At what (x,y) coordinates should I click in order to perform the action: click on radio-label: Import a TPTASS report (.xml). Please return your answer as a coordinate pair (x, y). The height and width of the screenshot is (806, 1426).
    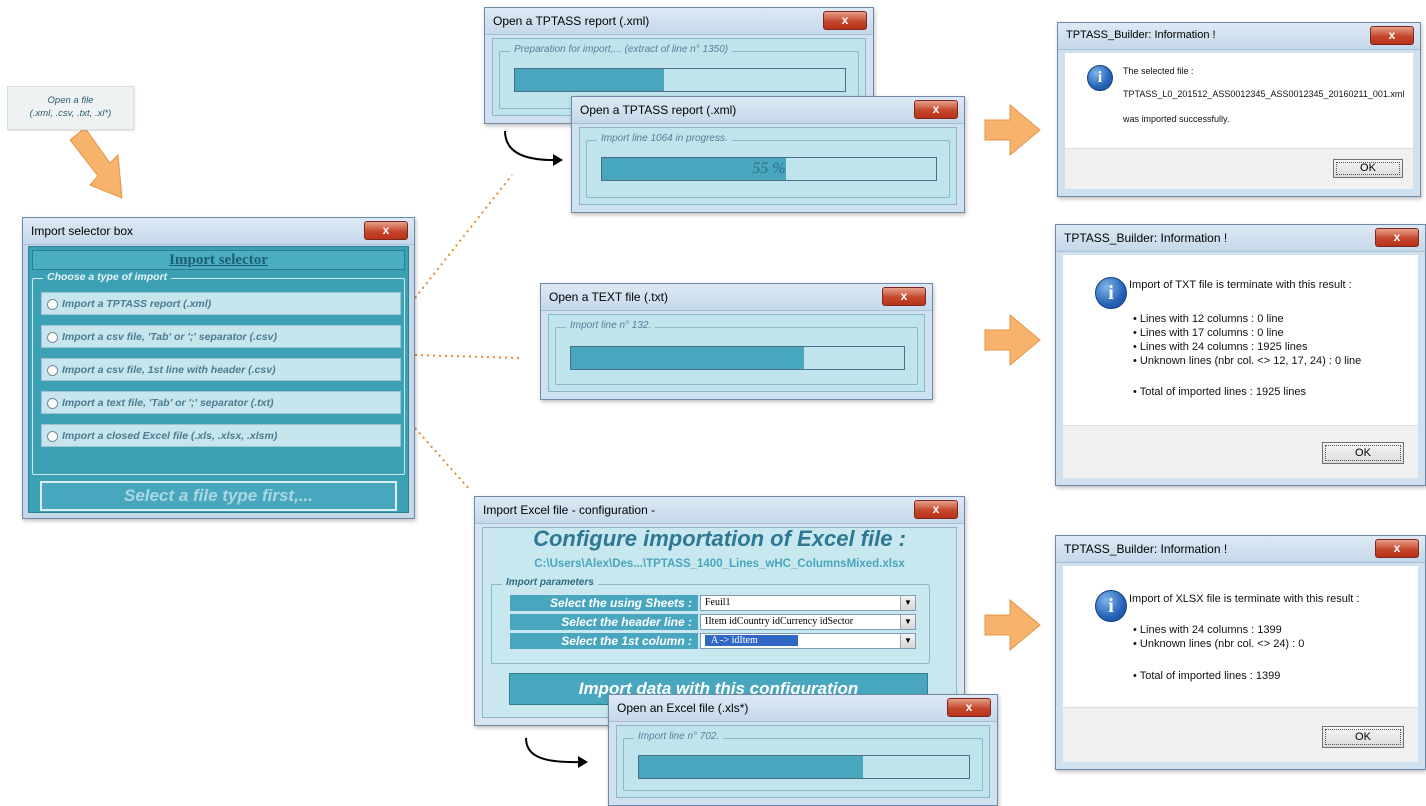
    Looking at the image, I should click on (137, 304).